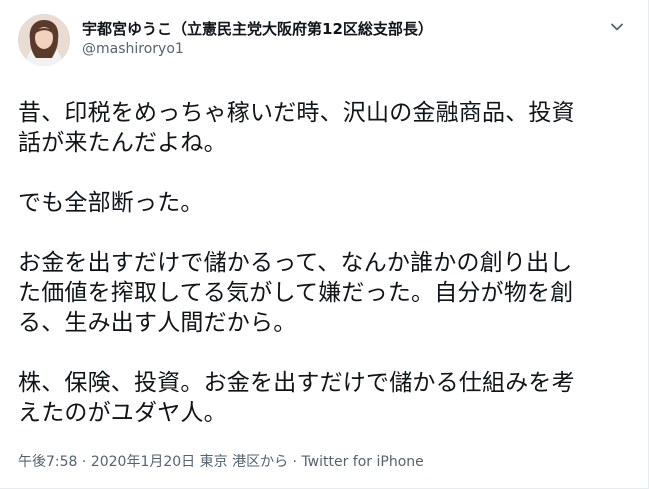  I want to click on more-button, so click(617, 27).